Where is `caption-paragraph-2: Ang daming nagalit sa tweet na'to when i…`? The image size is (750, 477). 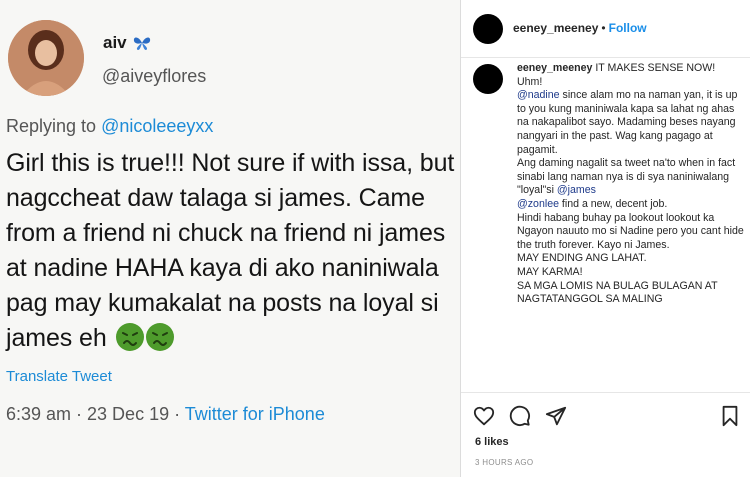
caption-paragraph-2: Ang daming nagalit sa tweet na'to when i… is located at coordinates (633, 184).